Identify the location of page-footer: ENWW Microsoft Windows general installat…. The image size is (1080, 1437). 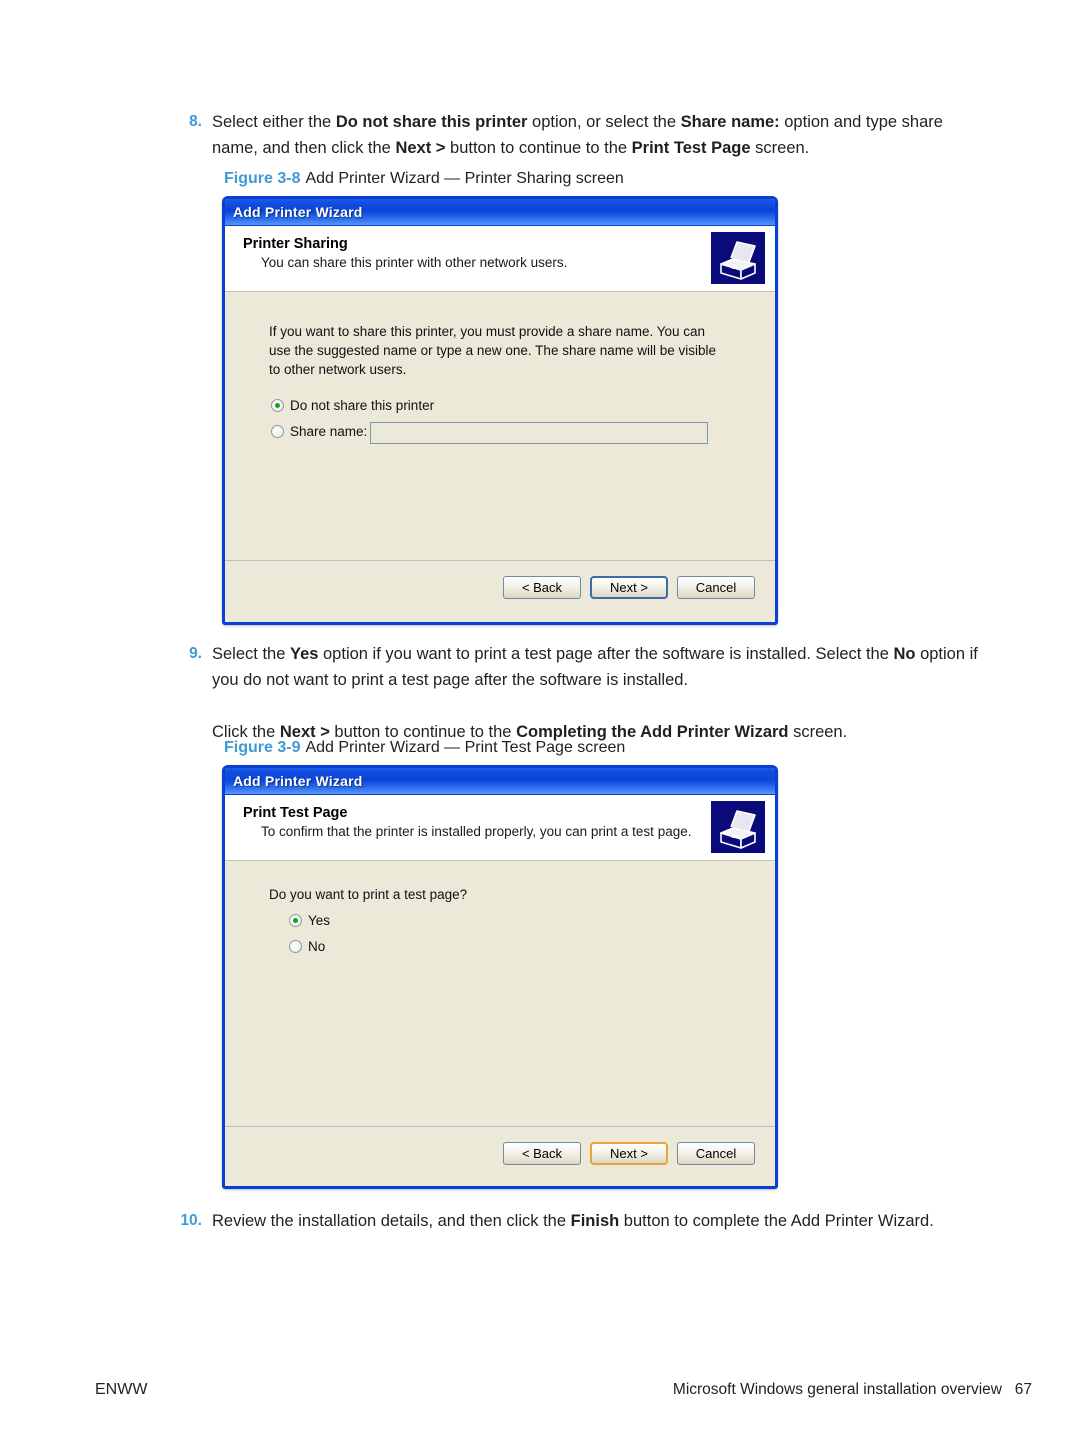
(540, 1402).